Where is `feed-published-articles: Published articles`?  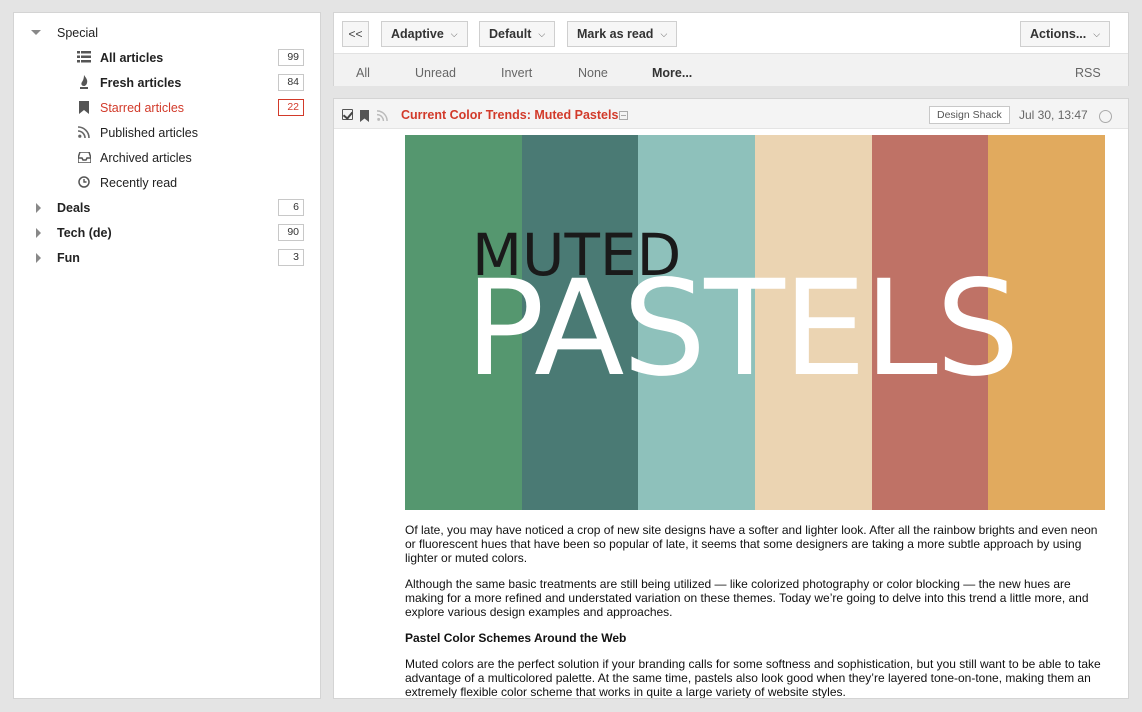
feed-published-articles: Published articles is located at coordinates (167, 132).